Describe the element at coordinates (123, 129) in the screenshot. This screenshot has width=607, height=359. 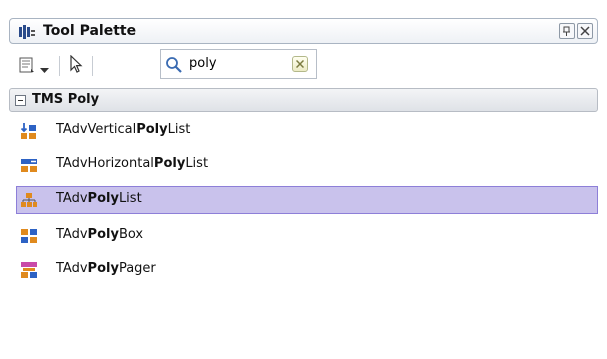
I see `item-label: TAdvVerticalPolyList` at that location.